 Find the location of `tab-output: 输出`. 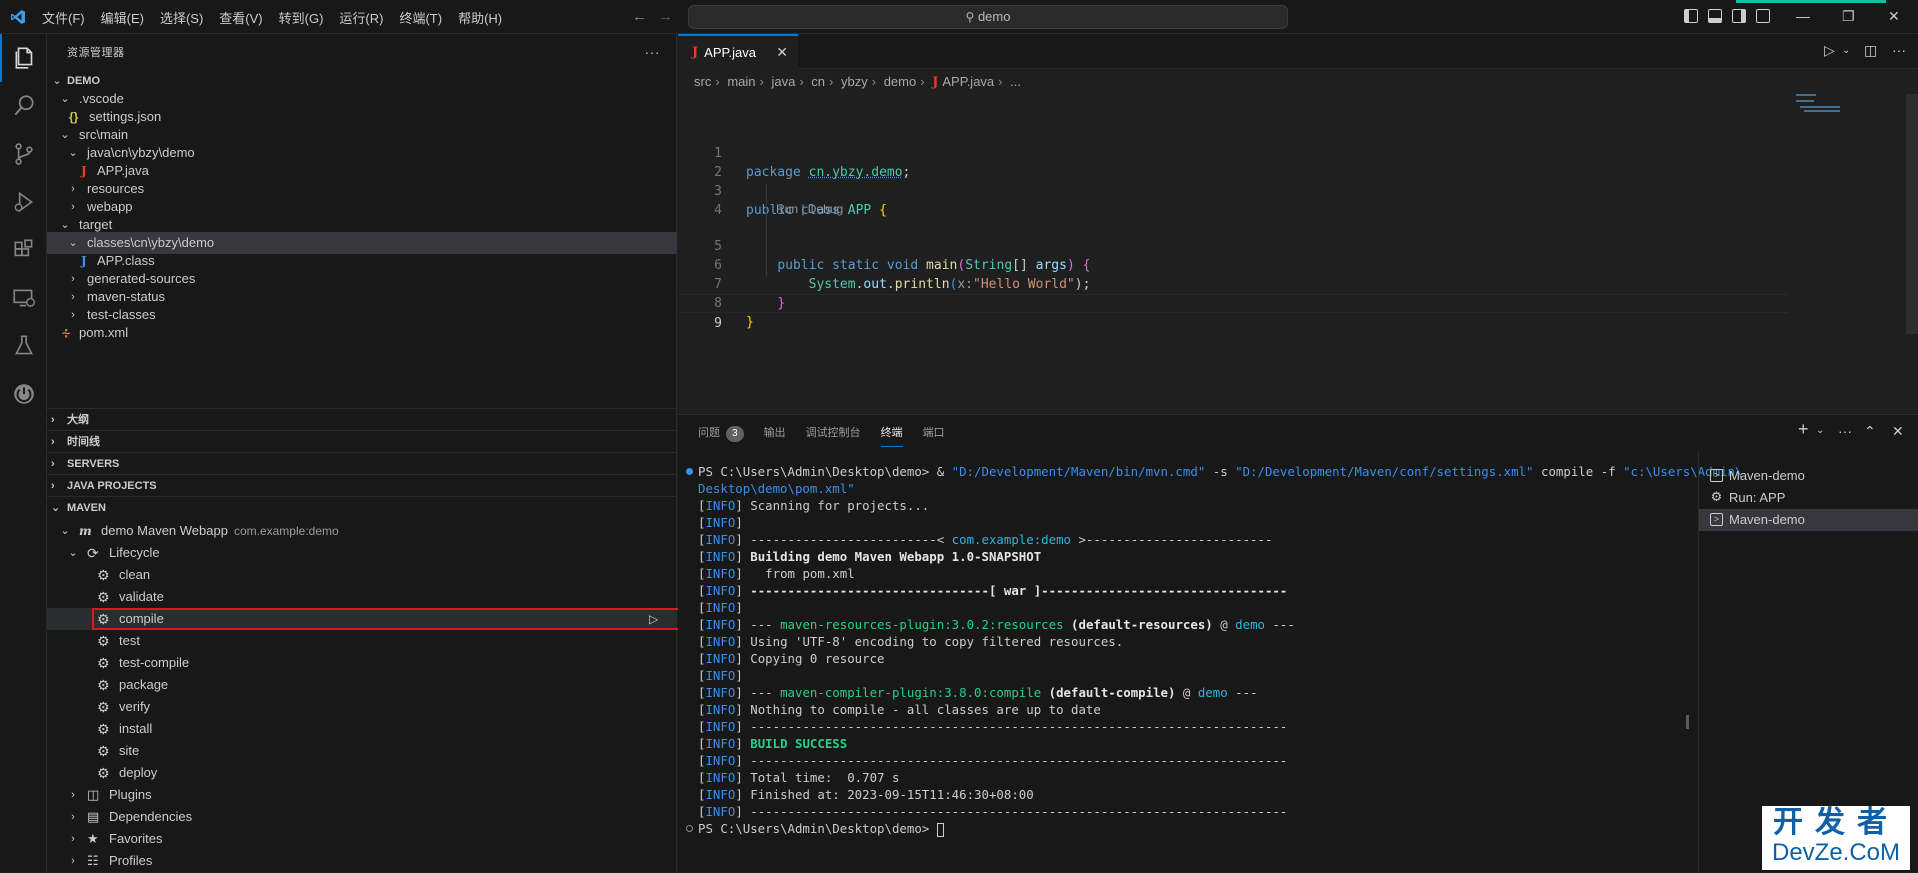

tab-output: 输出 is located at coordinates (775, 433).